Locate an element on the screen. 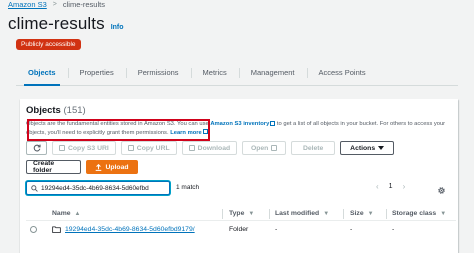  actions-dropdown: Actions is located at coordinates (367, 148).